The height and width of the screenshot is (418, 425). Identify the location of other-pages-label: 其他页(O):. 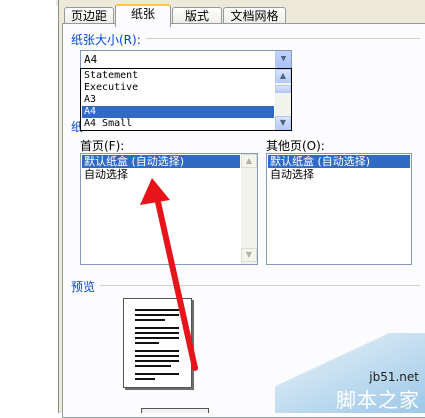
(295, 146).